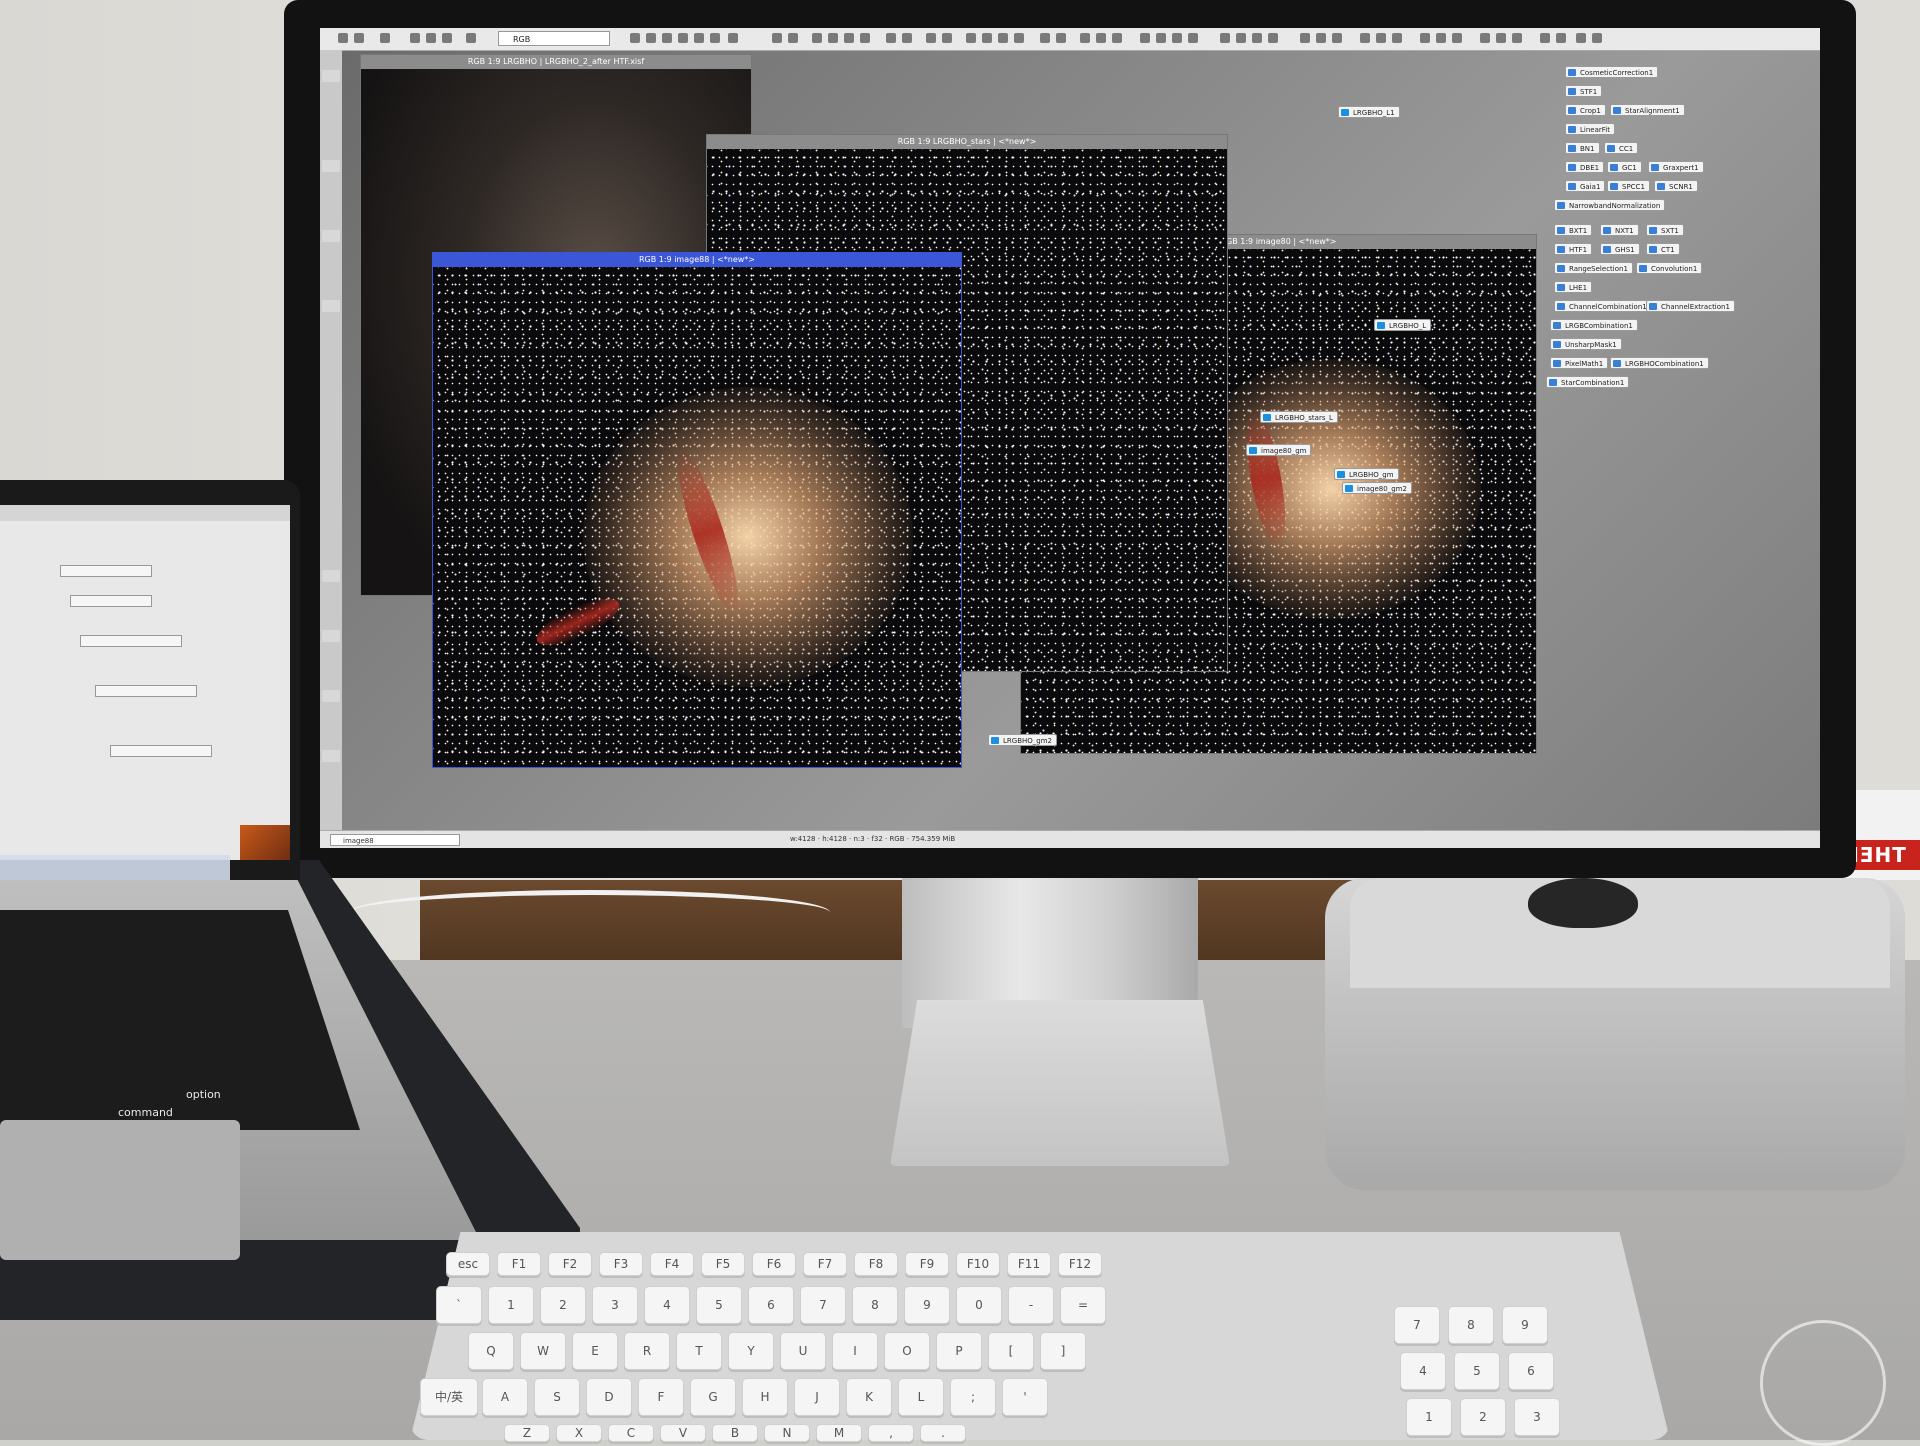 The height and width of the screenshot is (1446, 1920). Describe the element at coordinates (647, 1351) in the screenshot. I see `letter-key: R` at that location.